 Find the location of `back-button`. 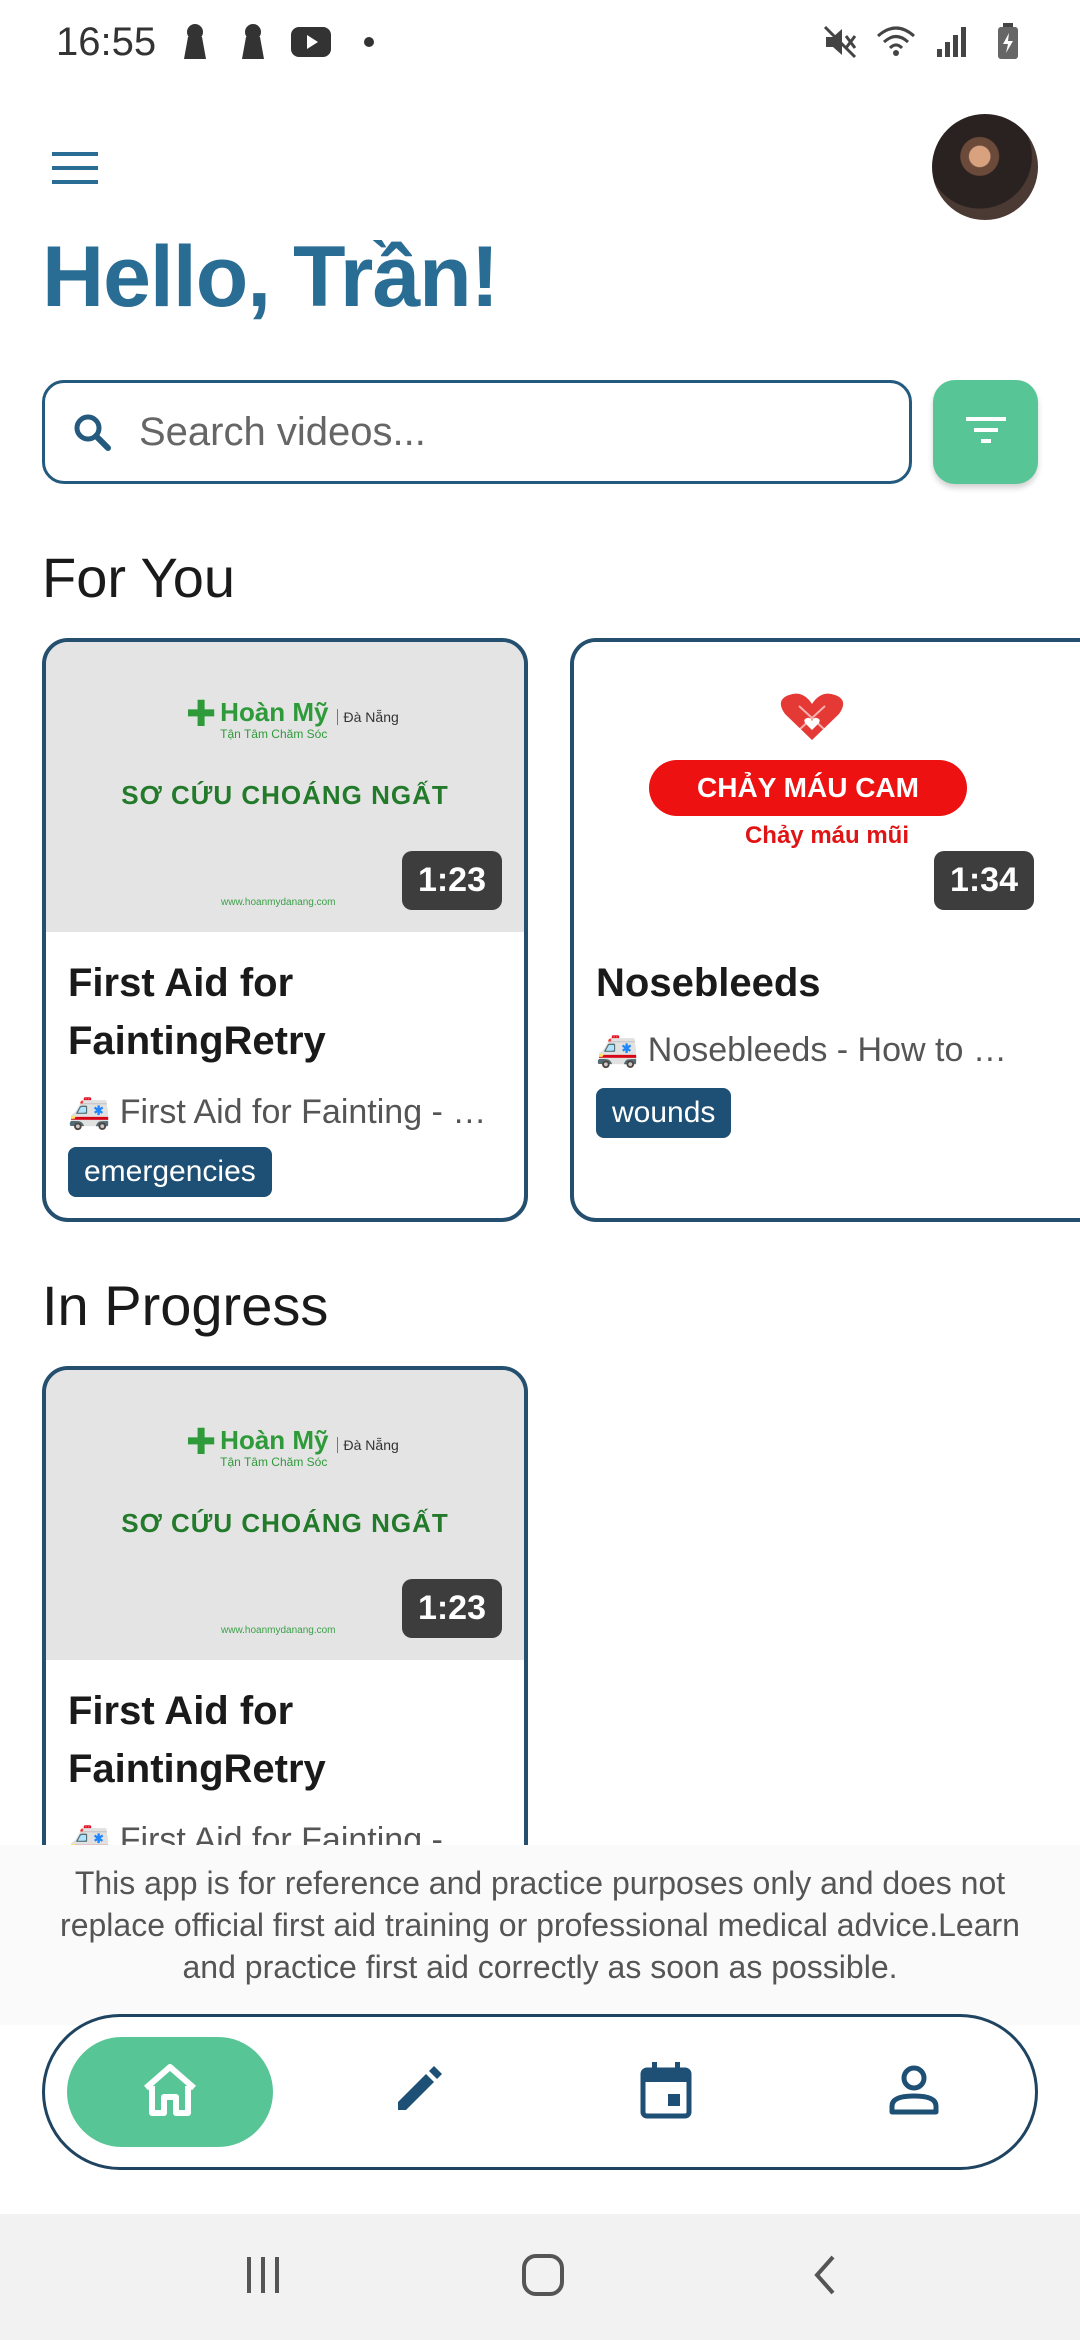

back-button is located at coordinates (825, 2277).